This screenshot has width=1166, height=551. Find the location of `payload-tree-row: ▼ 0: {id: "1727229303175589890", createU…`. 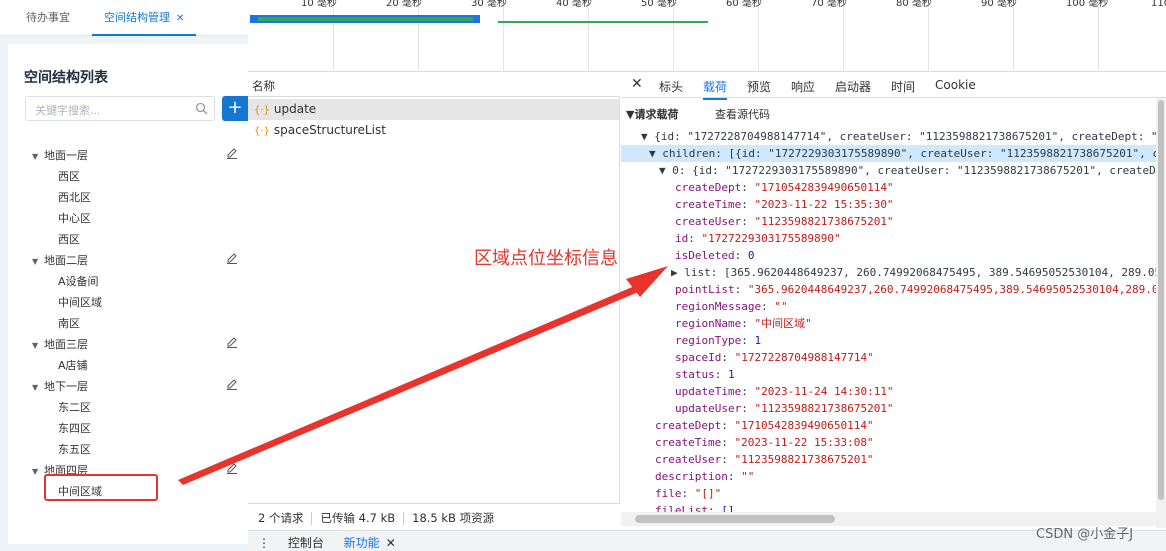

payload-tree-row: ▼ 0: {id: "1727229303175589890", createU… is located at coordinates (888, 170).